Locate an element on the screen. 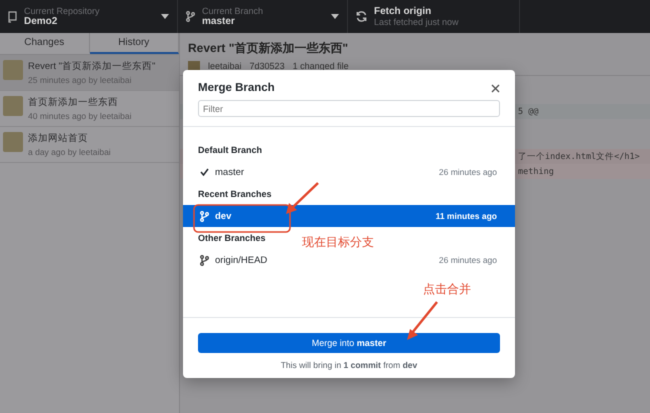 Image resolution: width=650 pixels, height=413 pixels. commit-title: 首页新添加一些东西 is located at coordinates (73, 102).